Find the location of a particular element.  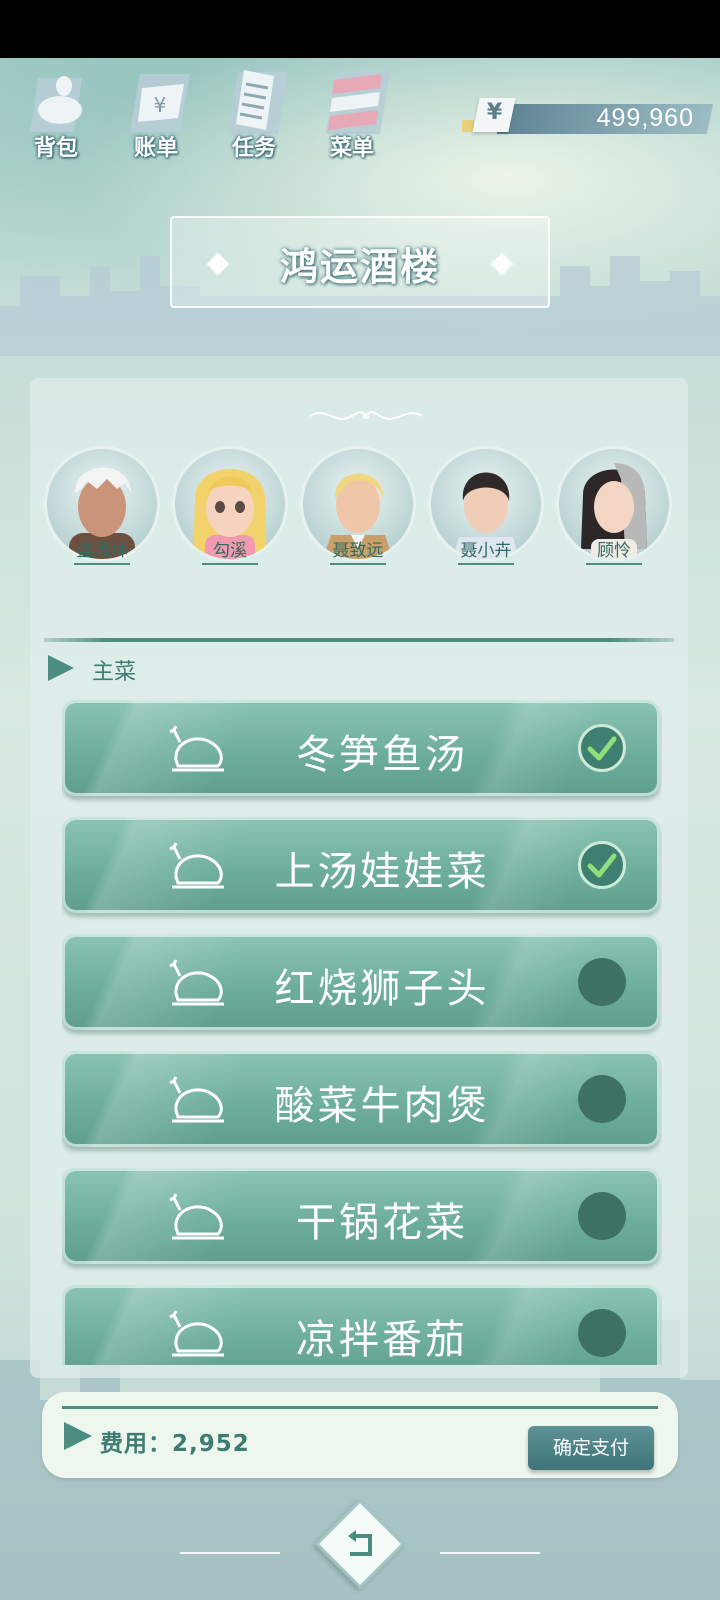

backpack-button: 背包 is located at coordinates (56, 114).